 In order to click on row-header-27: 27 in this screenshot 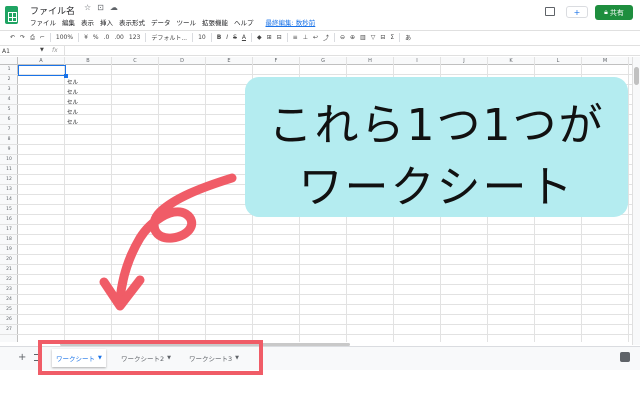, I will do `click(9, 330)`.